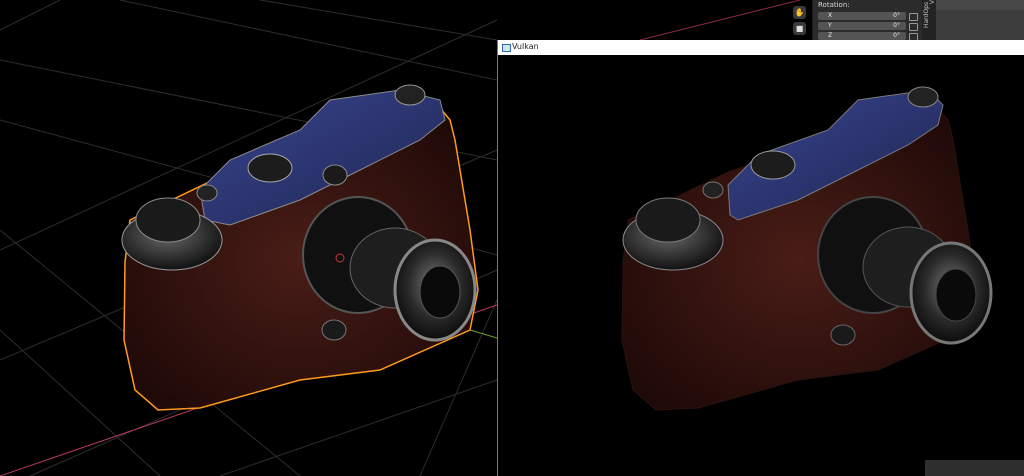  I want to click on window-titlebar: Vulkan, so click(761, 47).